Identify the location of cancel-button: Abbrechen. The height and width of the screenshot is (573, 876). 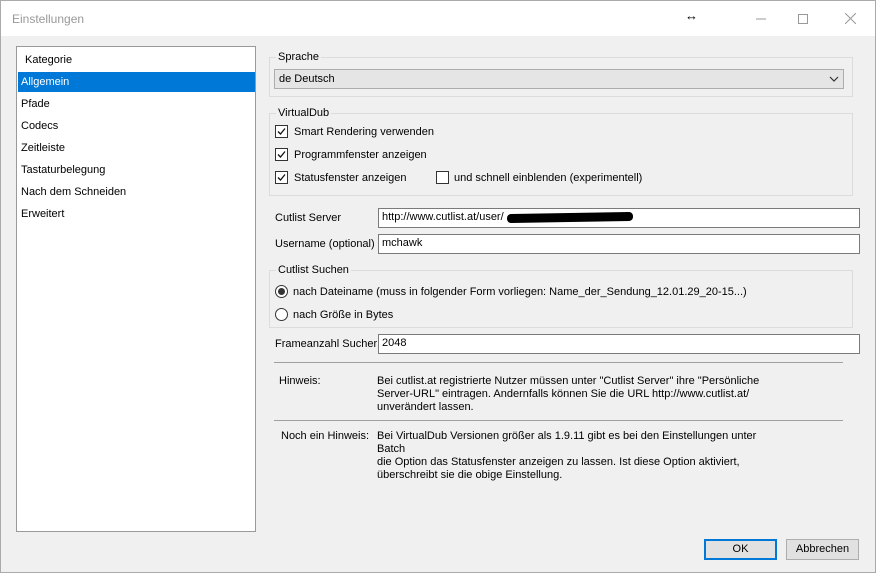
(822, 549).